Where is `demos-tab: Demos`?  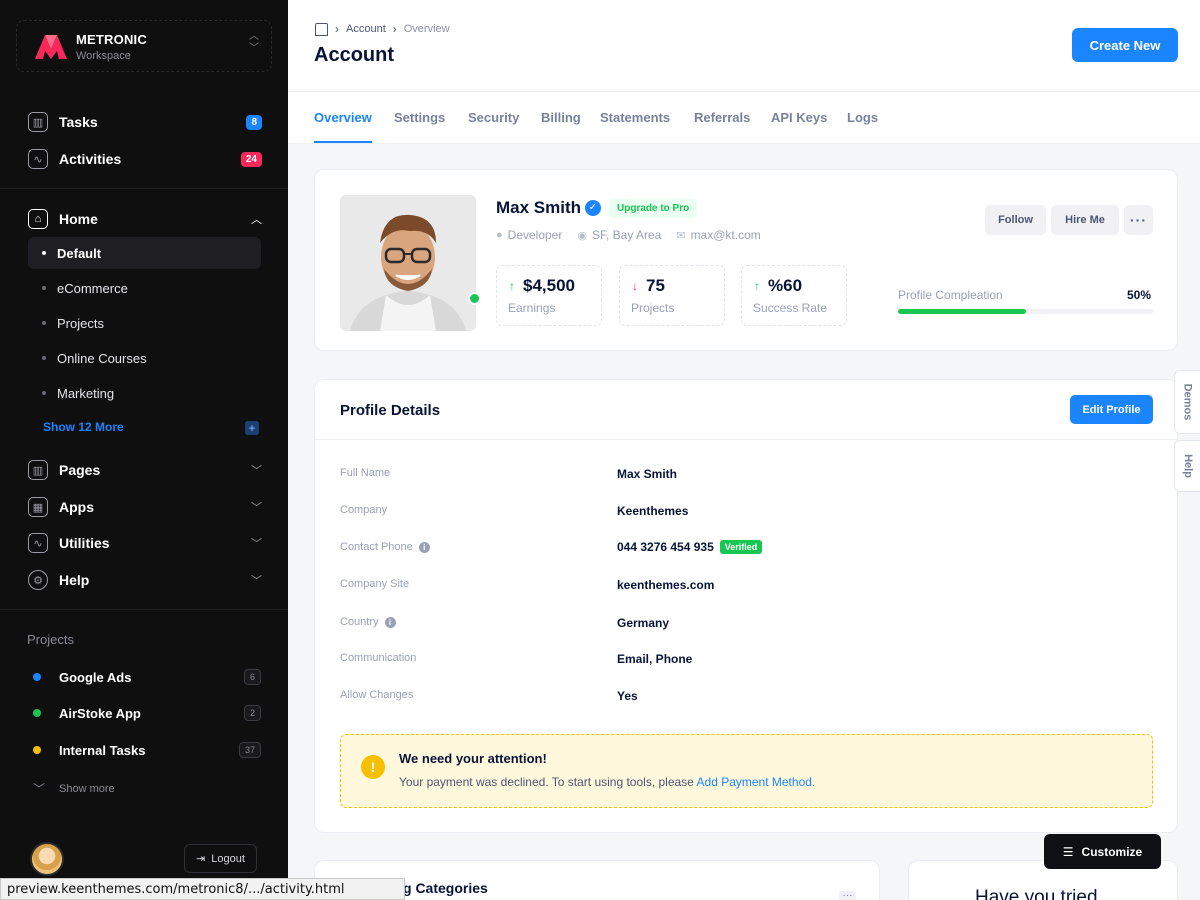 demos-tab: Demos is located at coordinates (1187, 402).